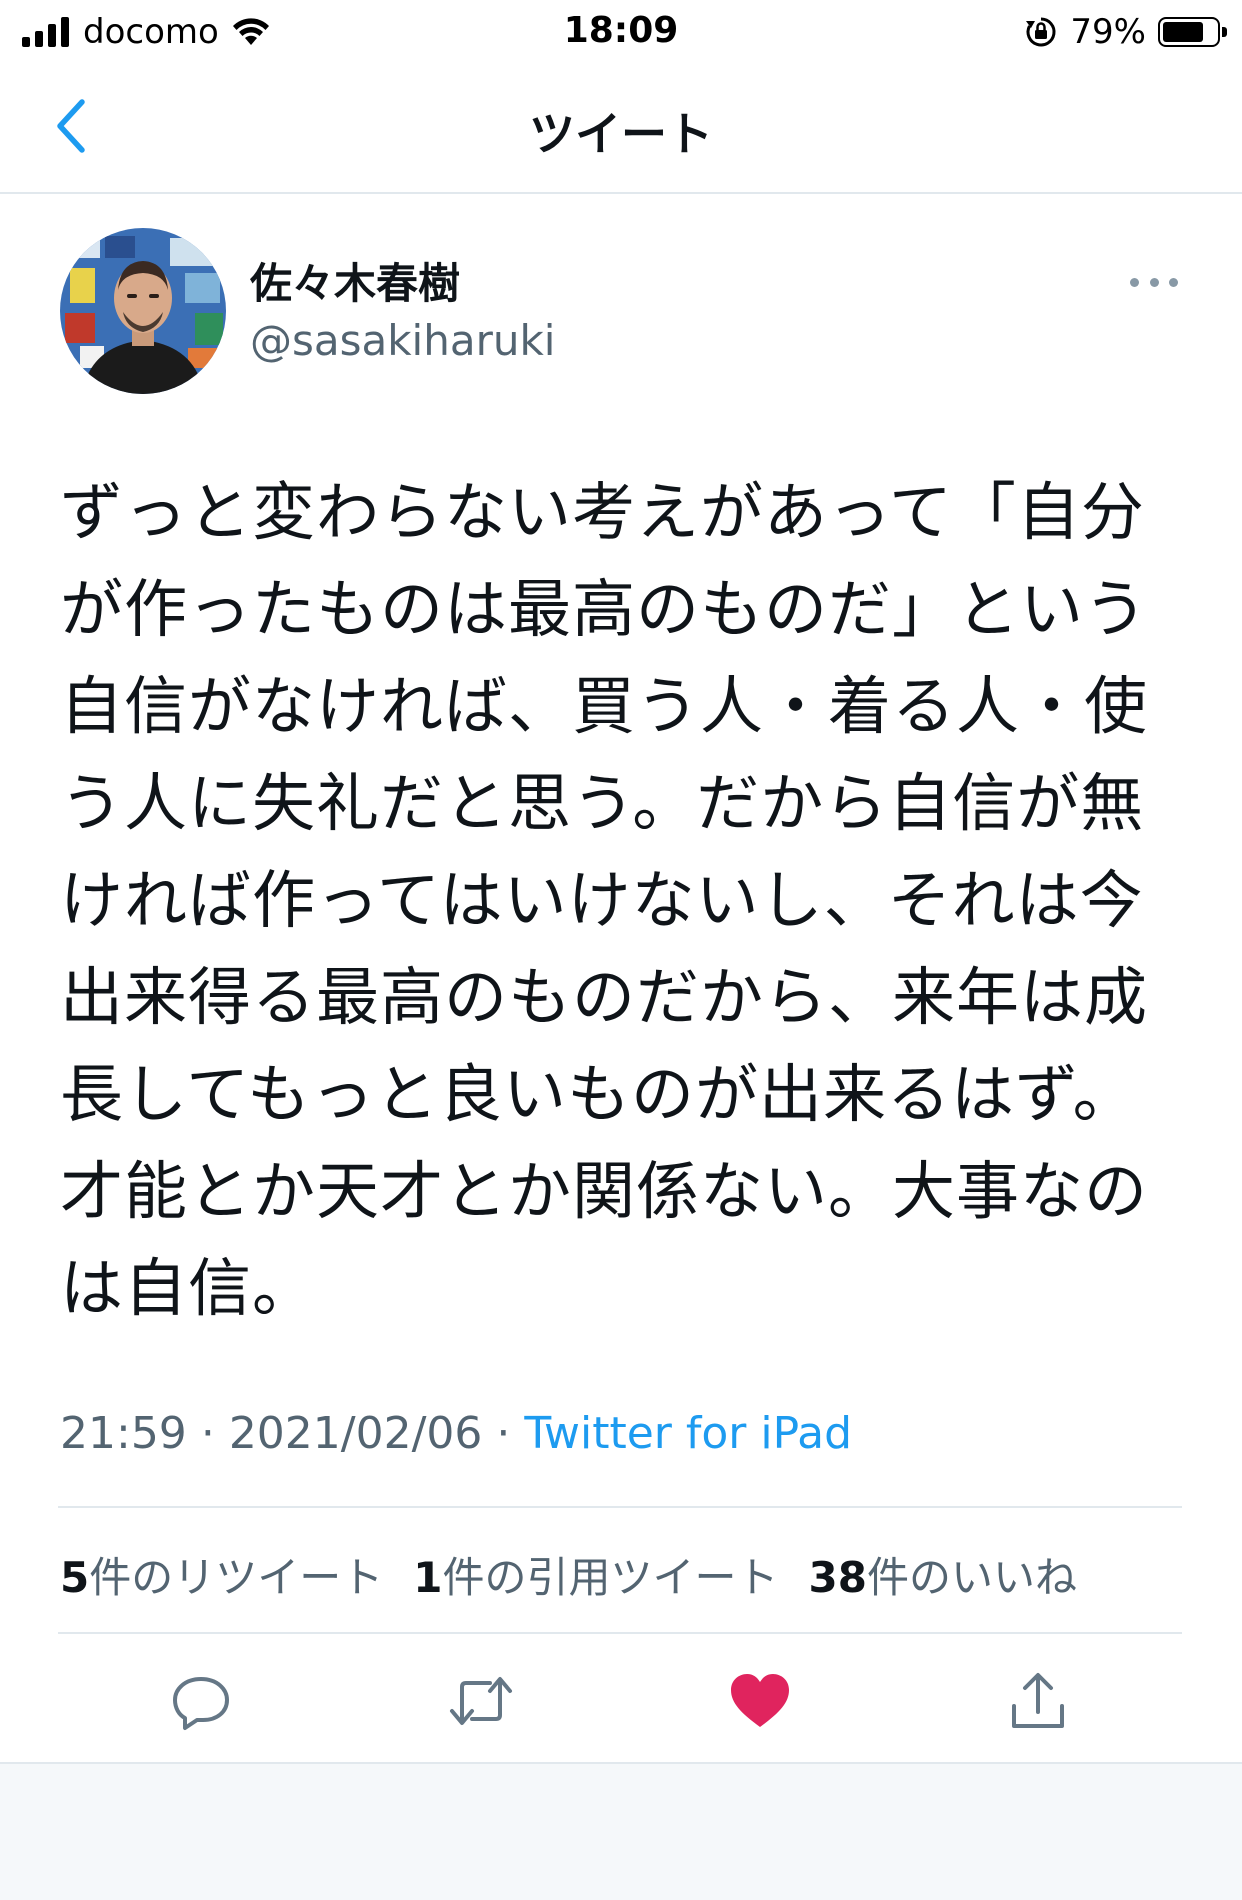  I want to click on tweet-line: 出来得る最高のものだから、来年は成, so click(604, 997).